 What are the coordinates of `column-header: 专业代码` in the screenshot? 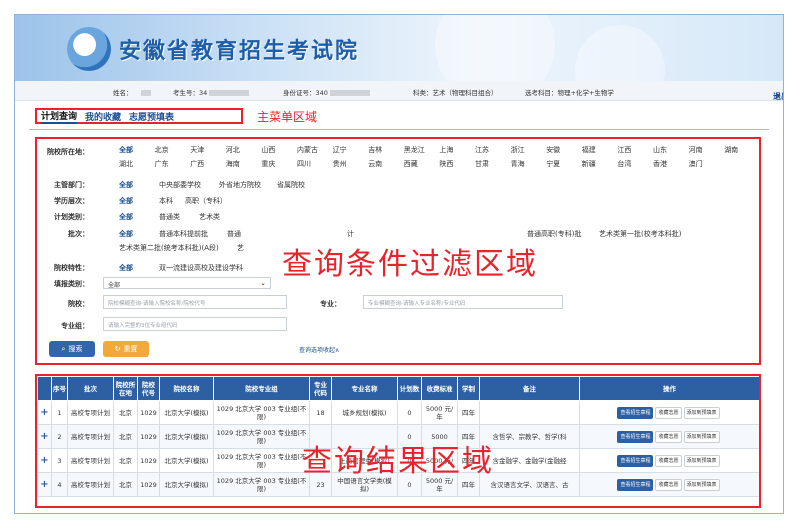 It's located at (320, 388).